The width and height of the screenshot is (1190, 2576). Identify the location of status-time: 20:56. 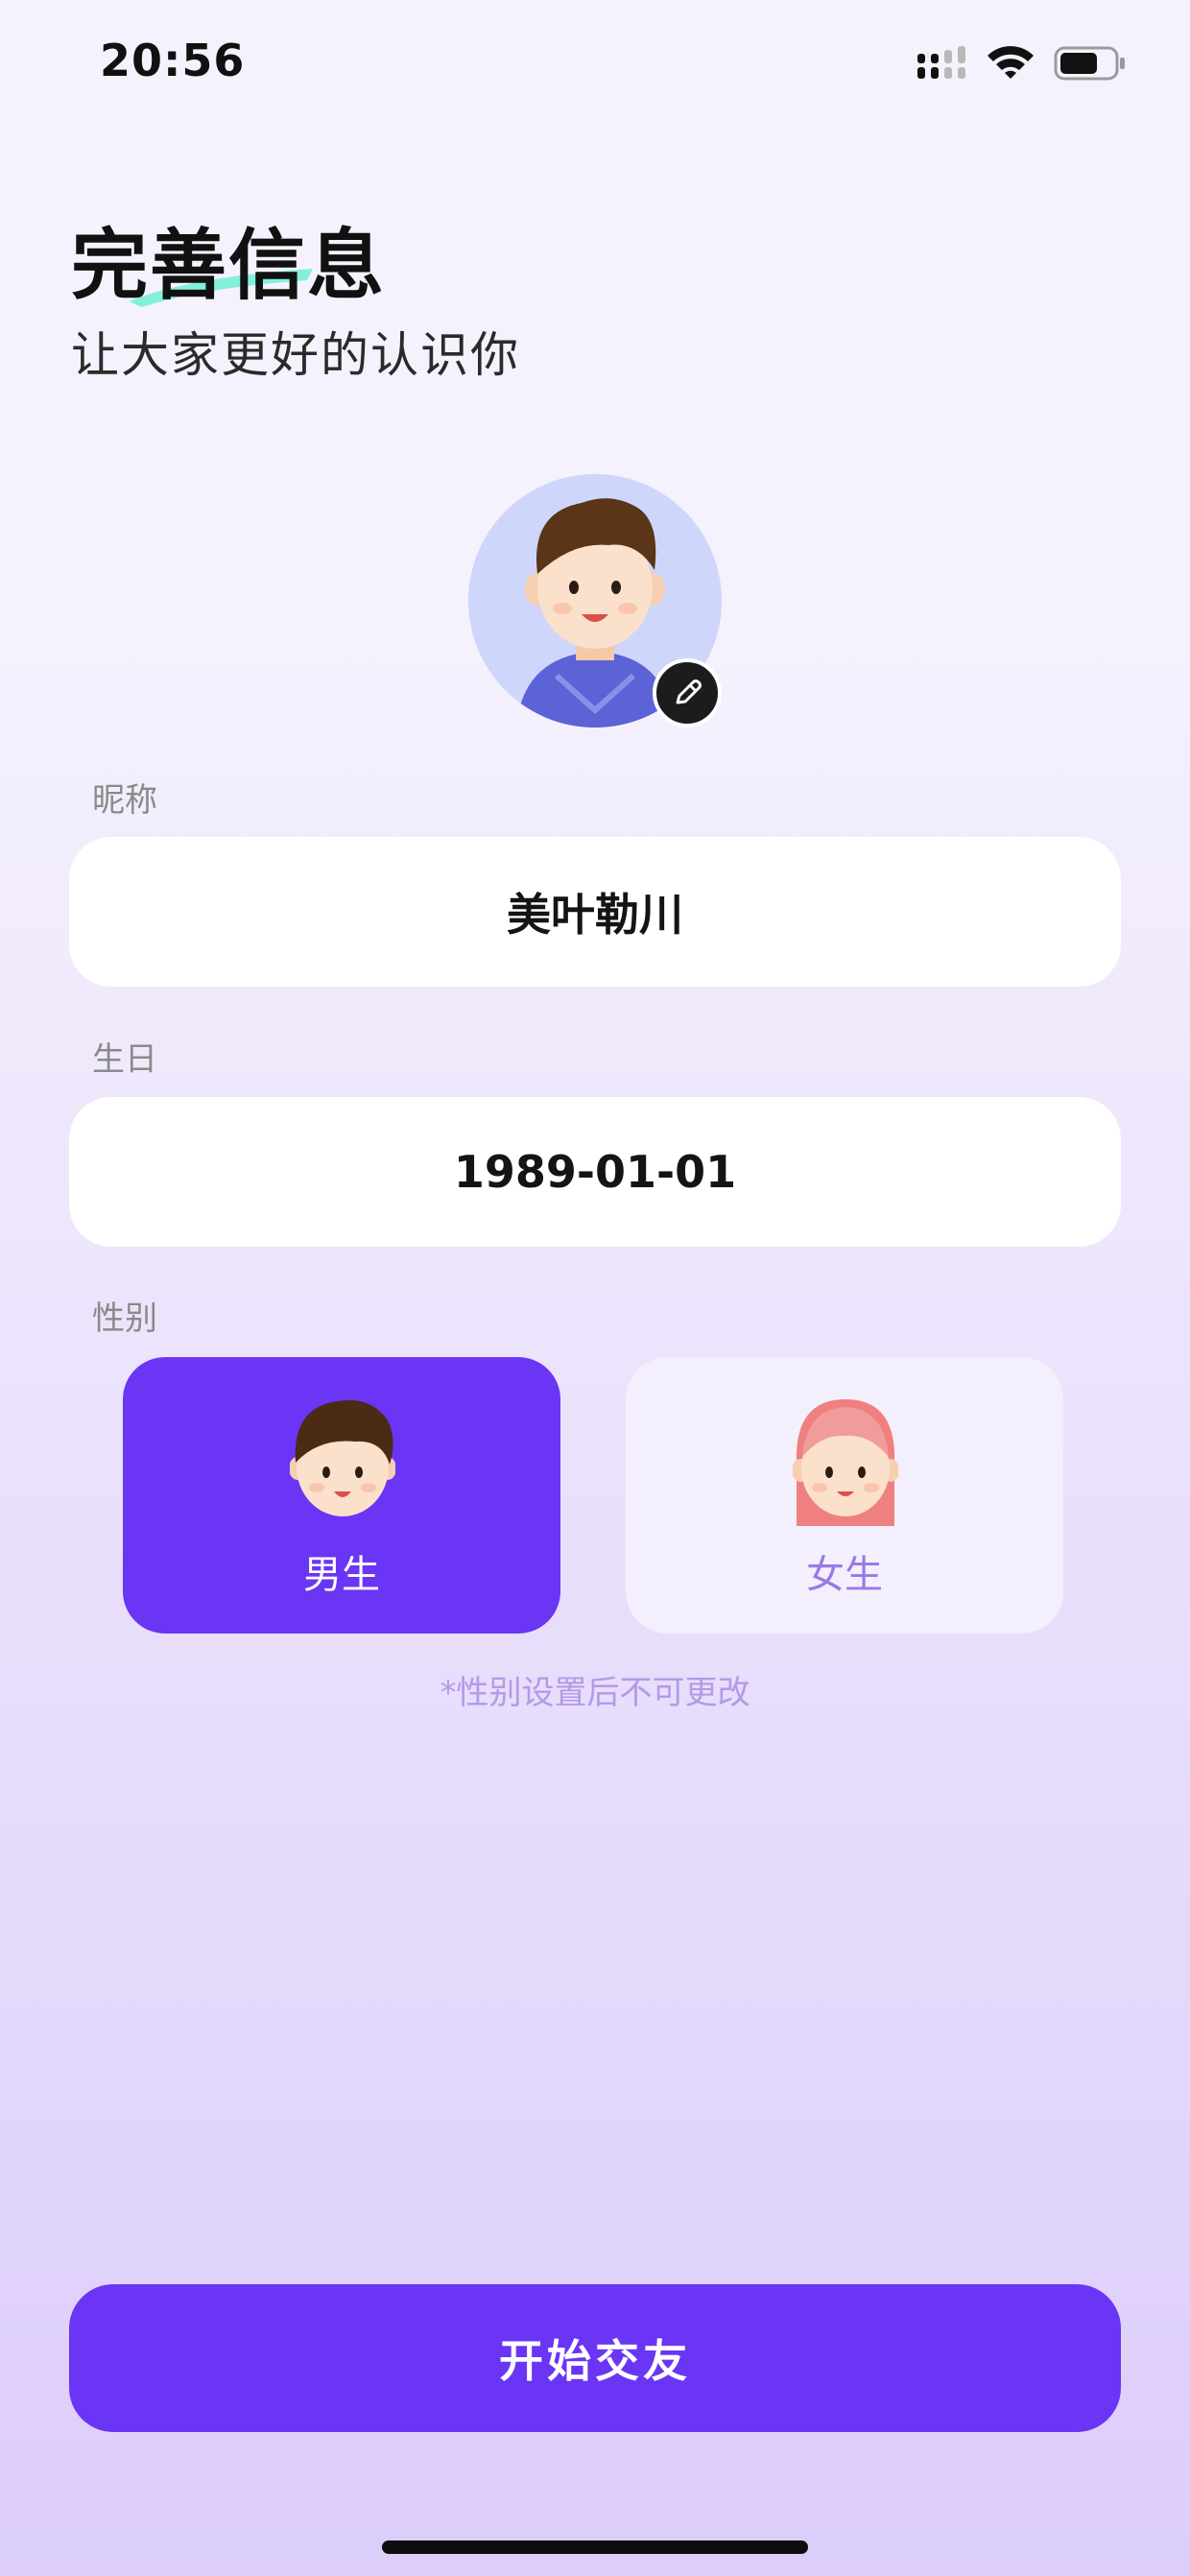
(173, 60).